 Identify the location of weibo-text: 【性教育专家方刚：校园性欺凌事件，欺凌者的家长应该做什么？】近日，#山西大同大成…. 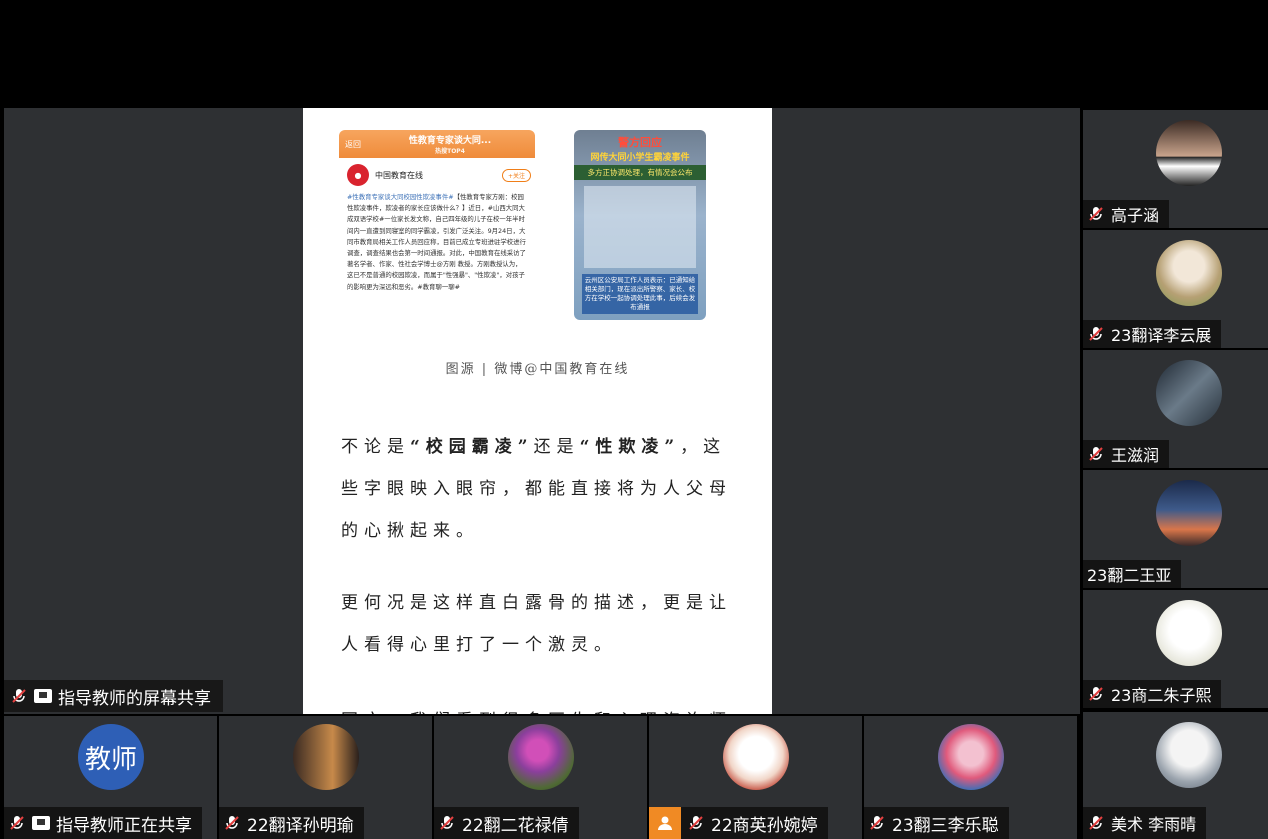
(436, 242).